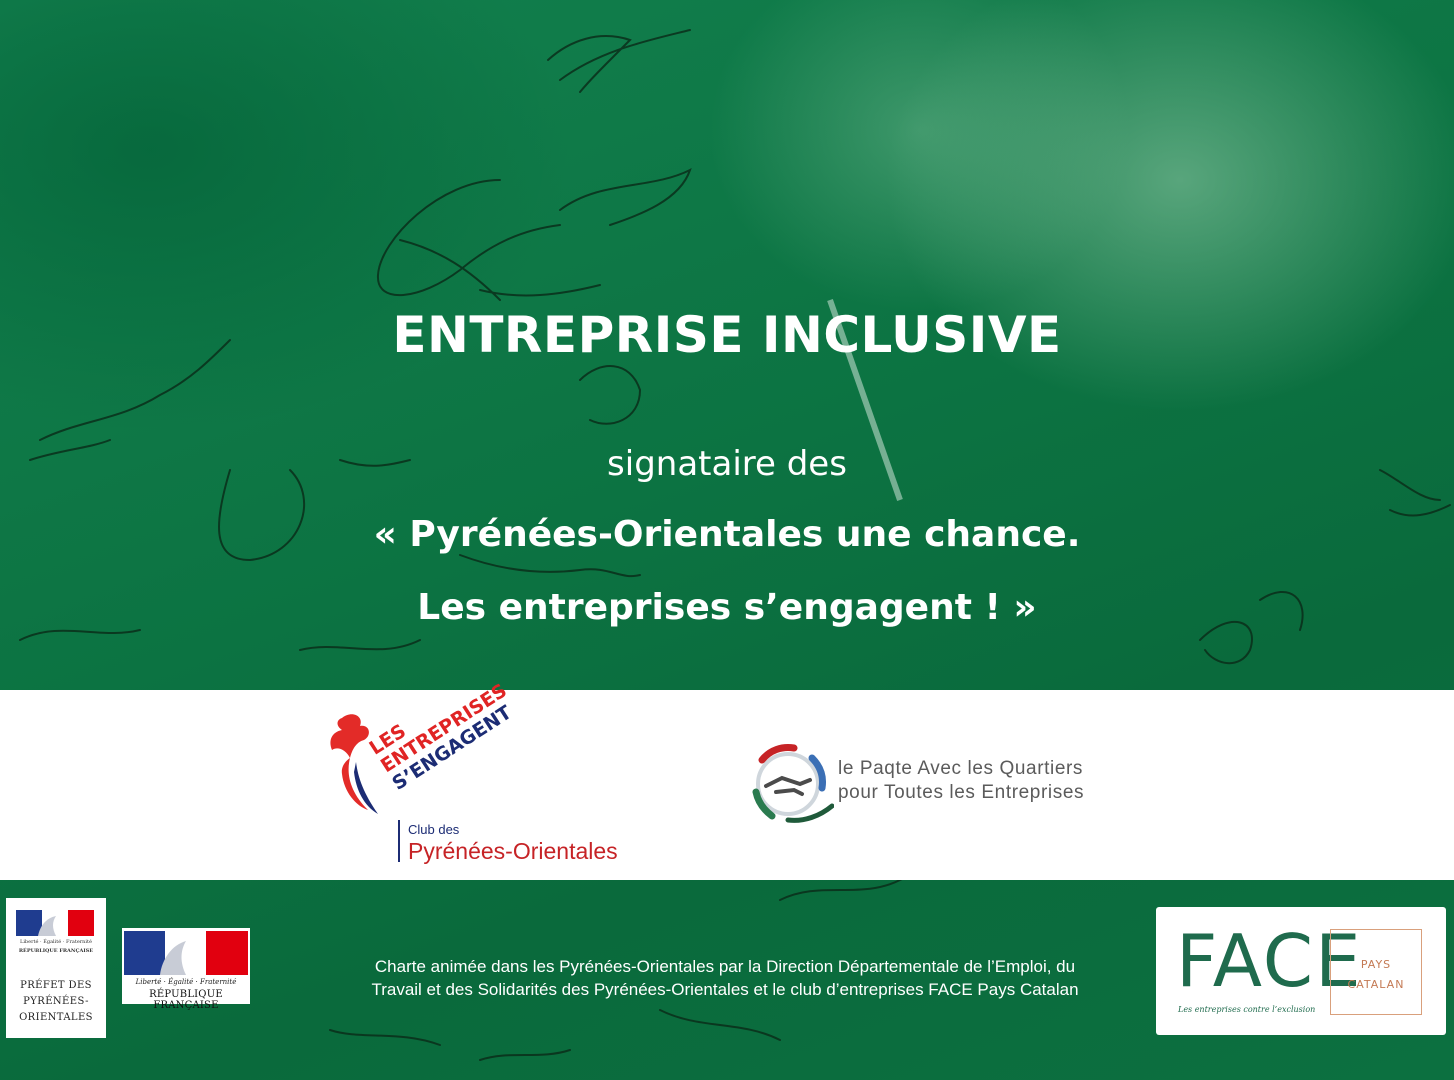 Image resolution: width=1454 pixels, height=1080 pixels. I want to click on quote-line-1: « Pyrénées-Orientales une chance., so click(727, 534).